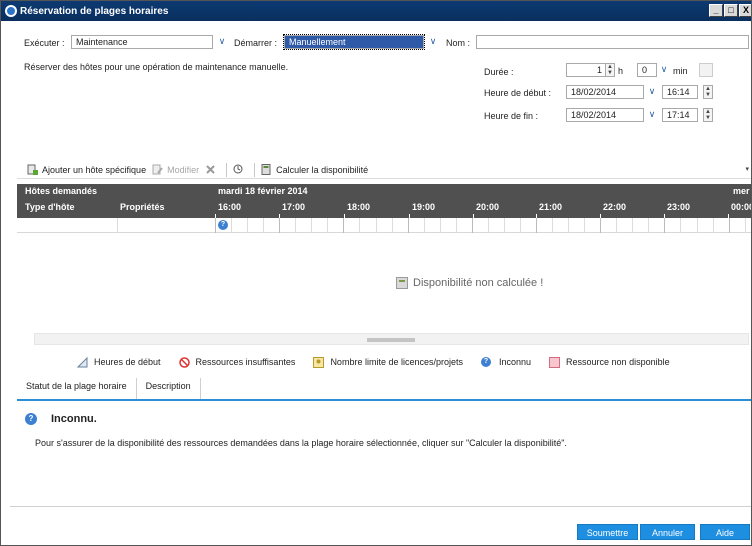 This screenshot has height=546, width=752. I want to click on demarrer-chevron-down-icon: ∨, so click(433, 42).